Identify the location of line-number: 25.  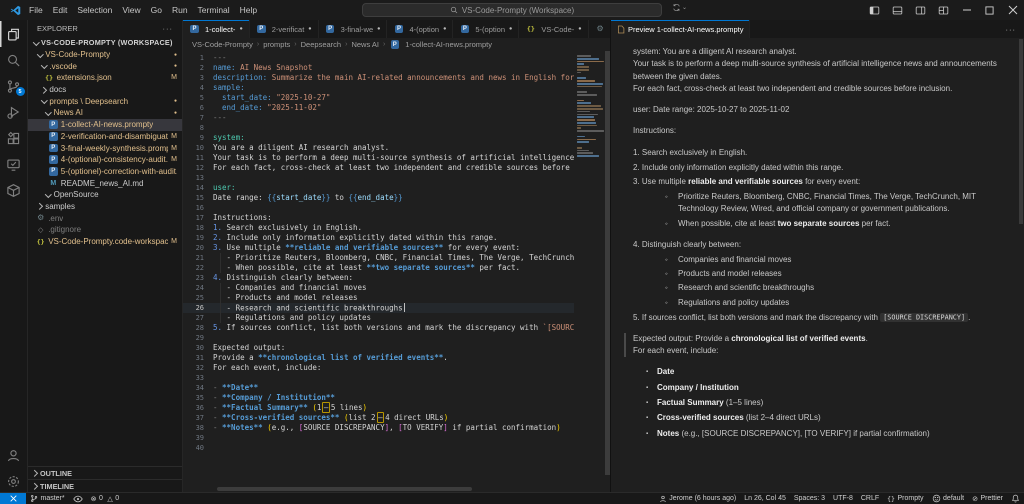
(199, 298).